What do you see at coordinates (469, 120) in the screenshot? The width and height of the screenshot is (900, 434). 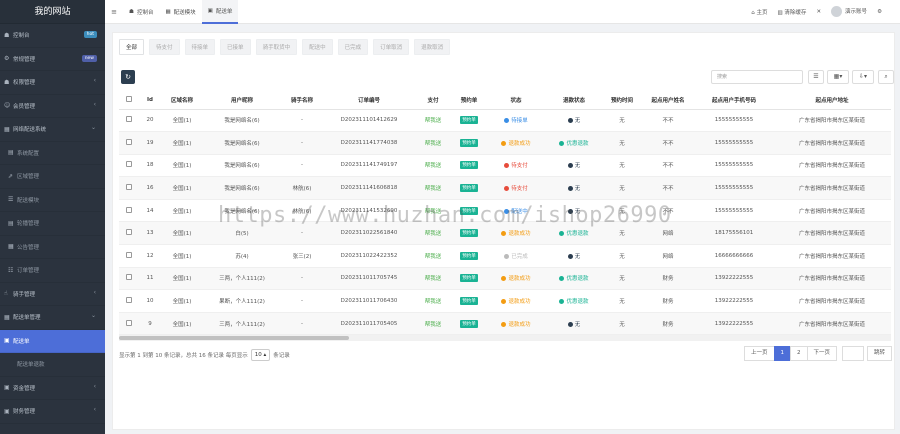 I see `booking-tag: 预约单` at bounding box center [469, 120].